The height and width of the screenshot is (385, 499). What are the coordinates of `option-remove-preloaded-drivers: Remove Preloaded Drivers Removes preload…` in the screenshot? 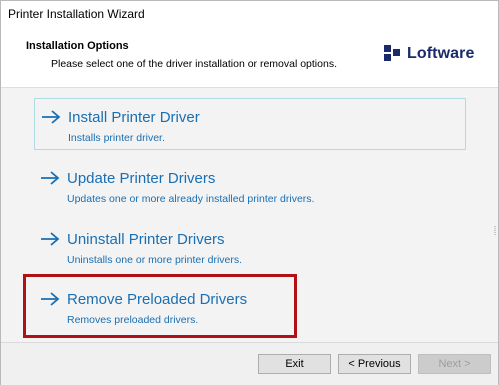 It's located at (250, 307).